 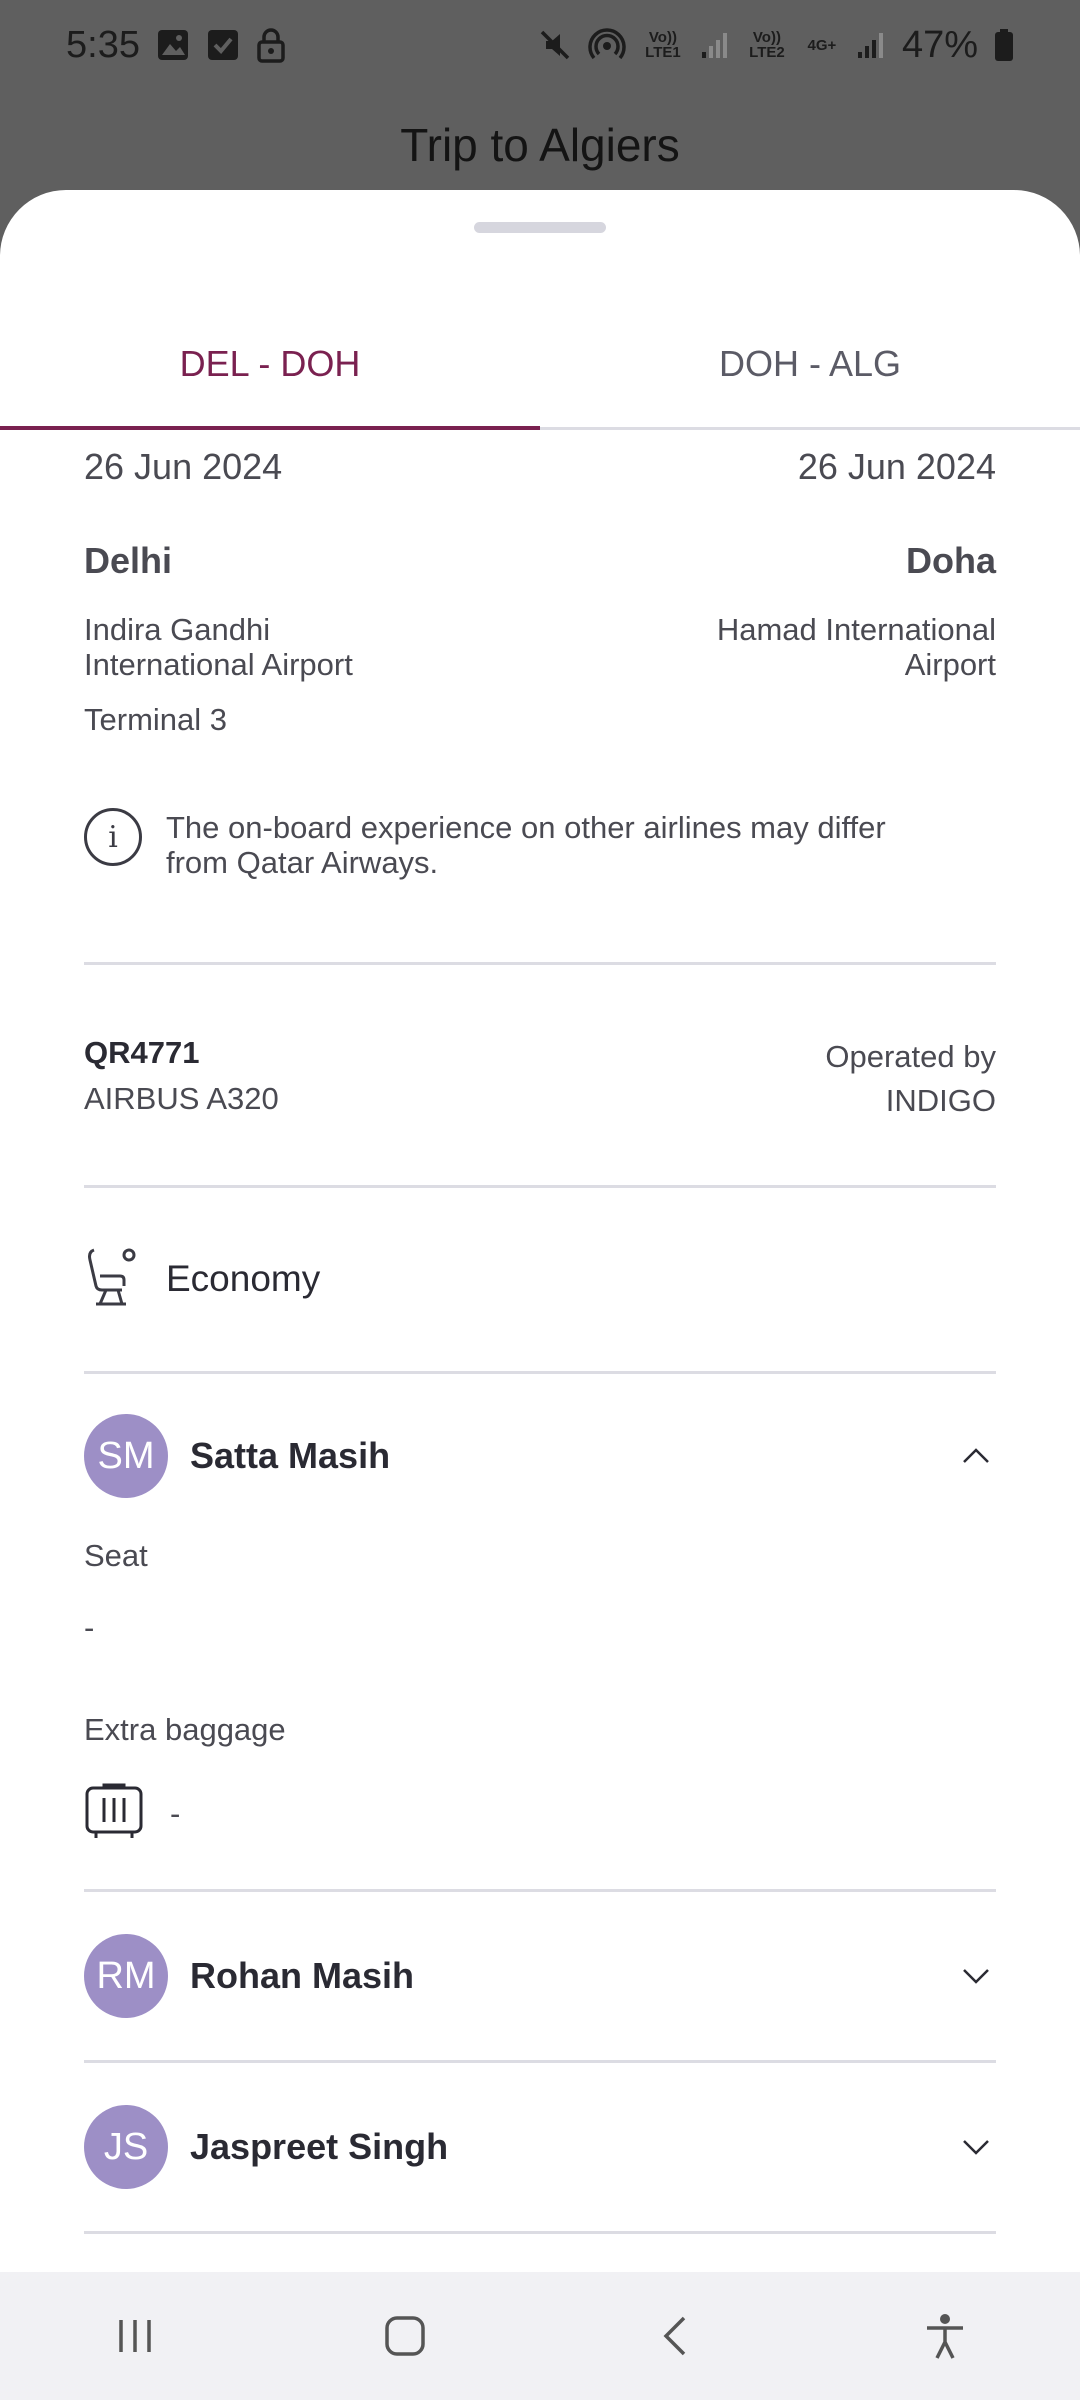 I want to click on battery-percent: 47%, so click(x=939, y=44).